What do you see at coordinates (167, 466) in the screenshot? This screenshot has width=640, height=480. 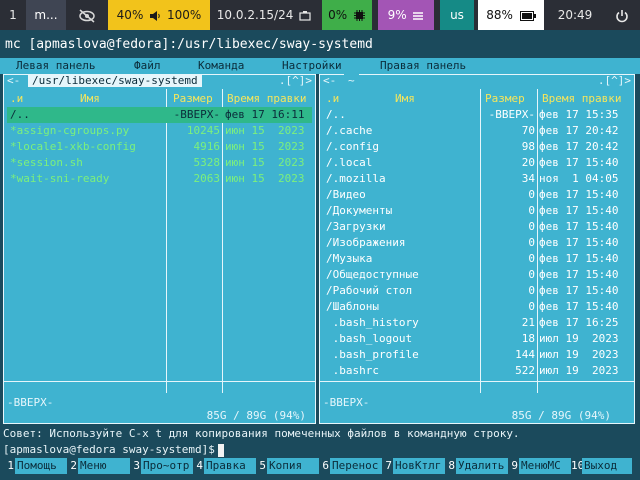 I see `fkey-label: Про~отр` at bounding box center [167, 466].